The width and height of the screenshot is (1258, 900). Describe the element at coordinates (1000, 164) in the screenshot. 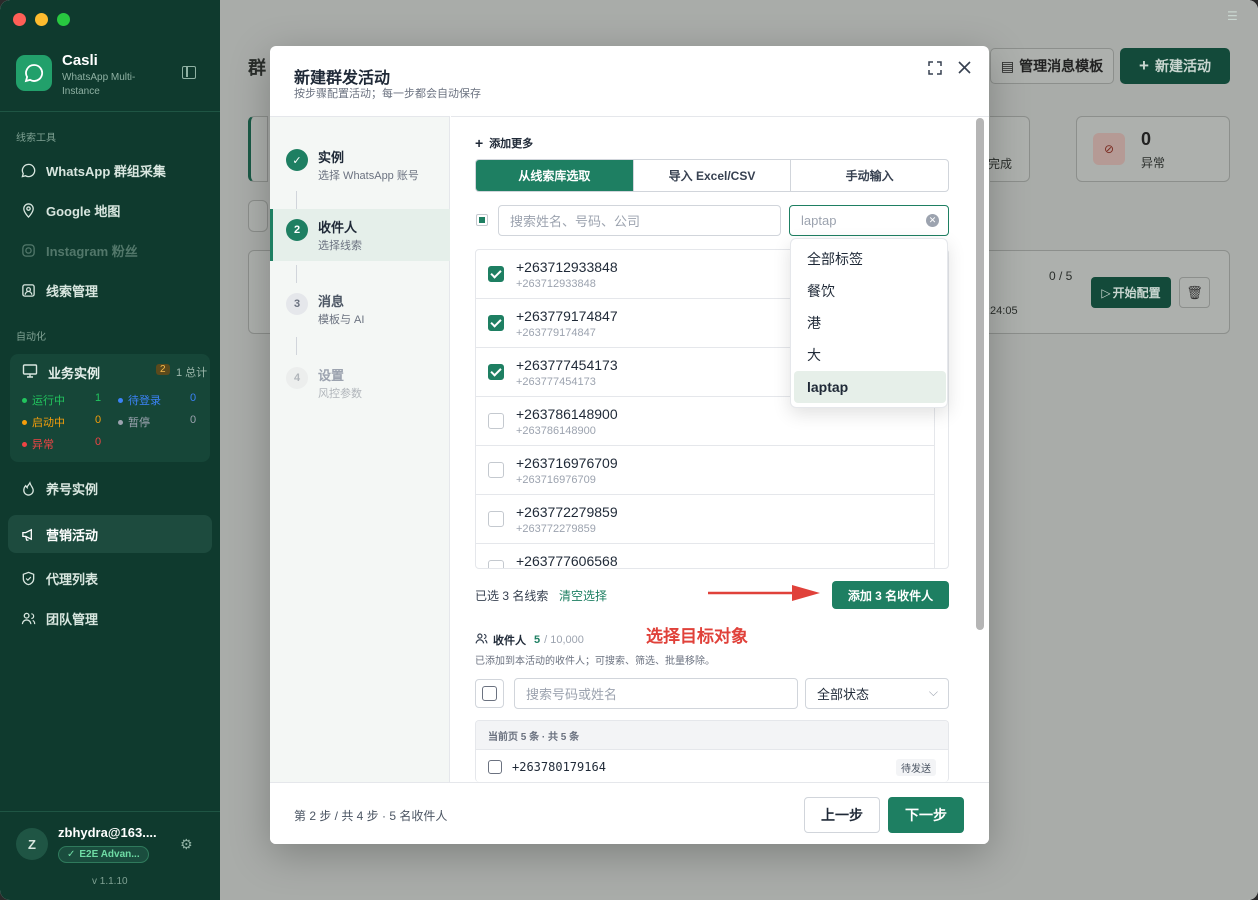

I see `stat-done-label: 完成` at that location.